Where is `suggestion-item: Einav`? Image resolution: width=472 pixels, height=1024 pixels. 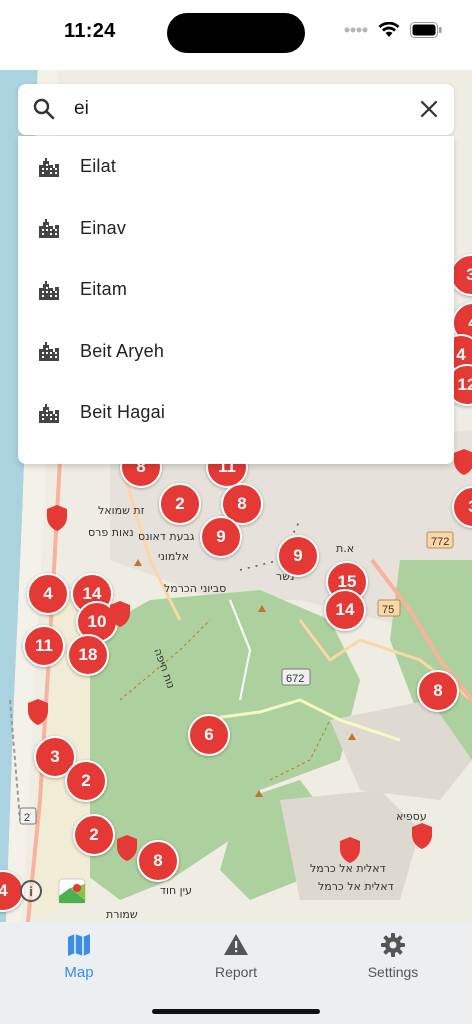
suggestion-item: Einav is located at coordinates (236, 229).